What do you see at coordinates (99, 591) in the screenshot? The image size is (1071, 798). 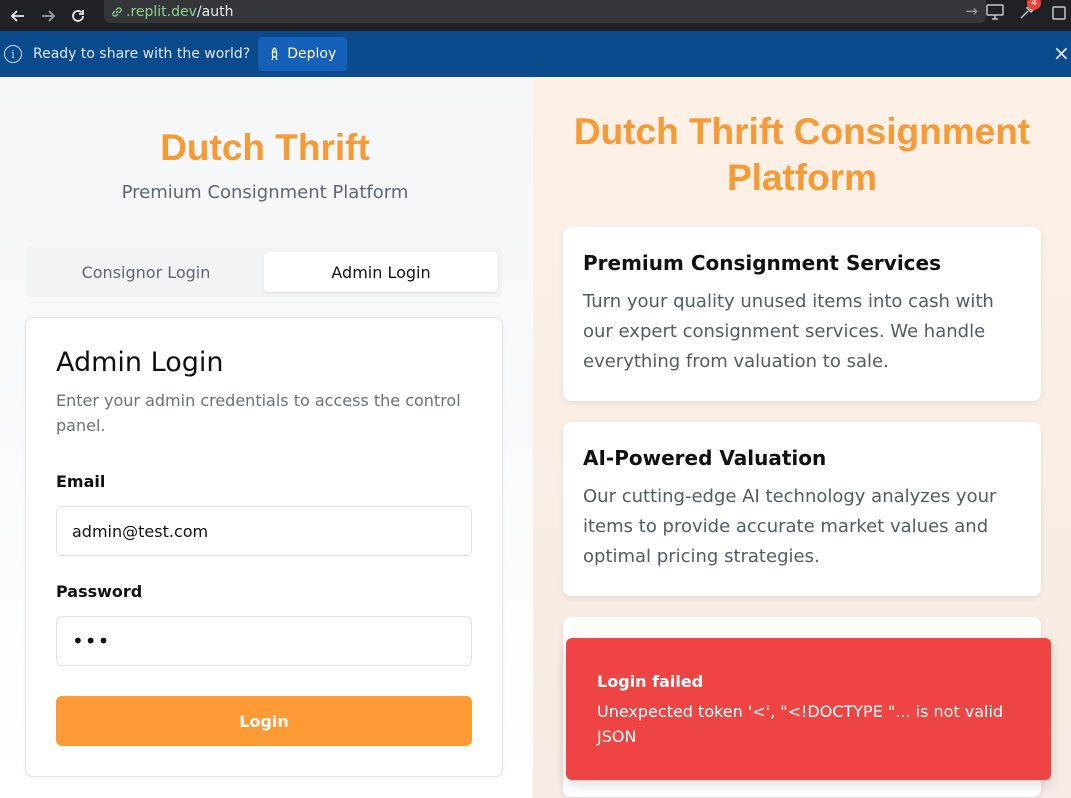 I see `password-label: Password` at bounding box center [99, 591].